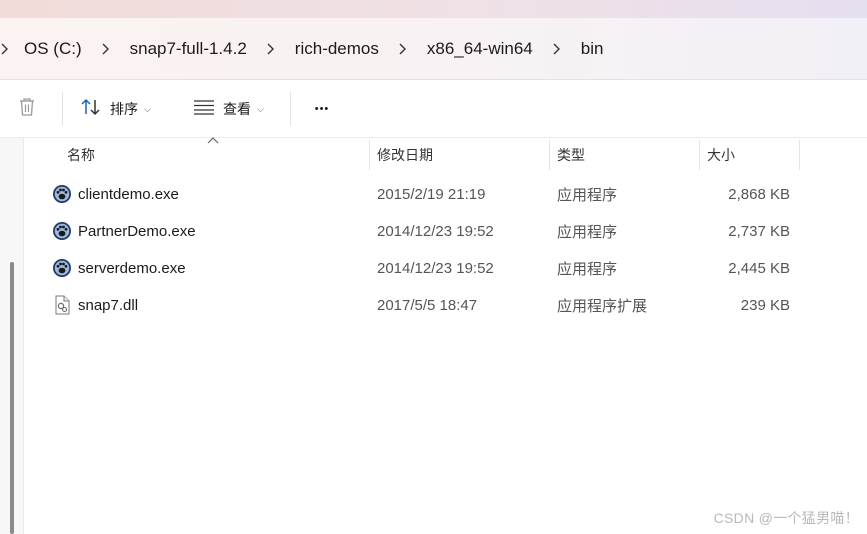 Image resolution: width=867 pixels, height=534 pixels. I want to click on column-header-type: 类型, so click(571, 155).